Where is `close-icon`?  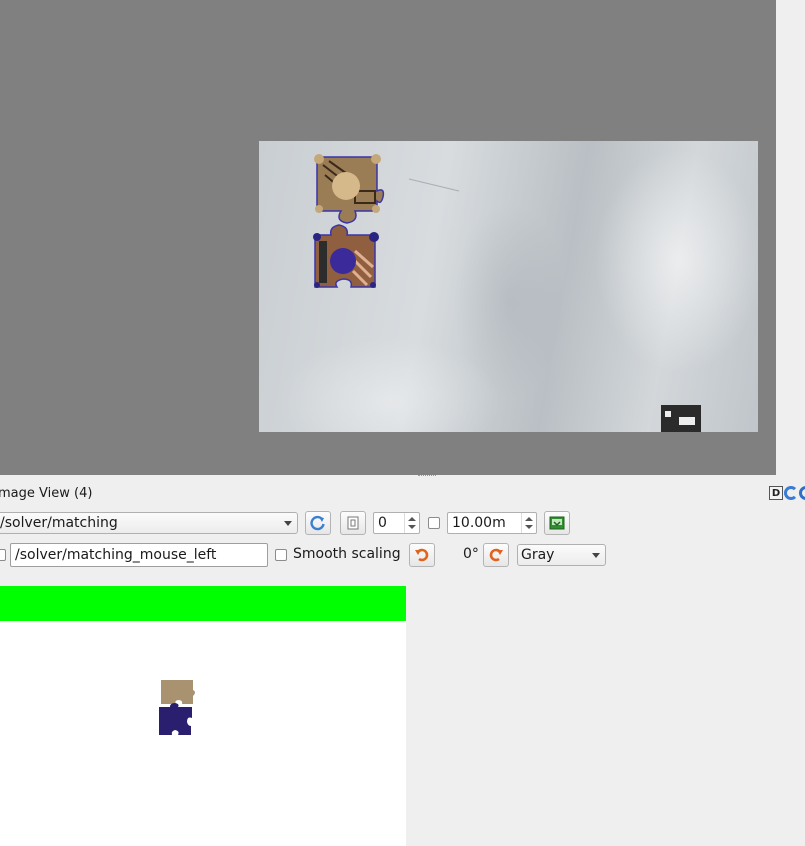 close-icon is located at coordinates (802, 493).